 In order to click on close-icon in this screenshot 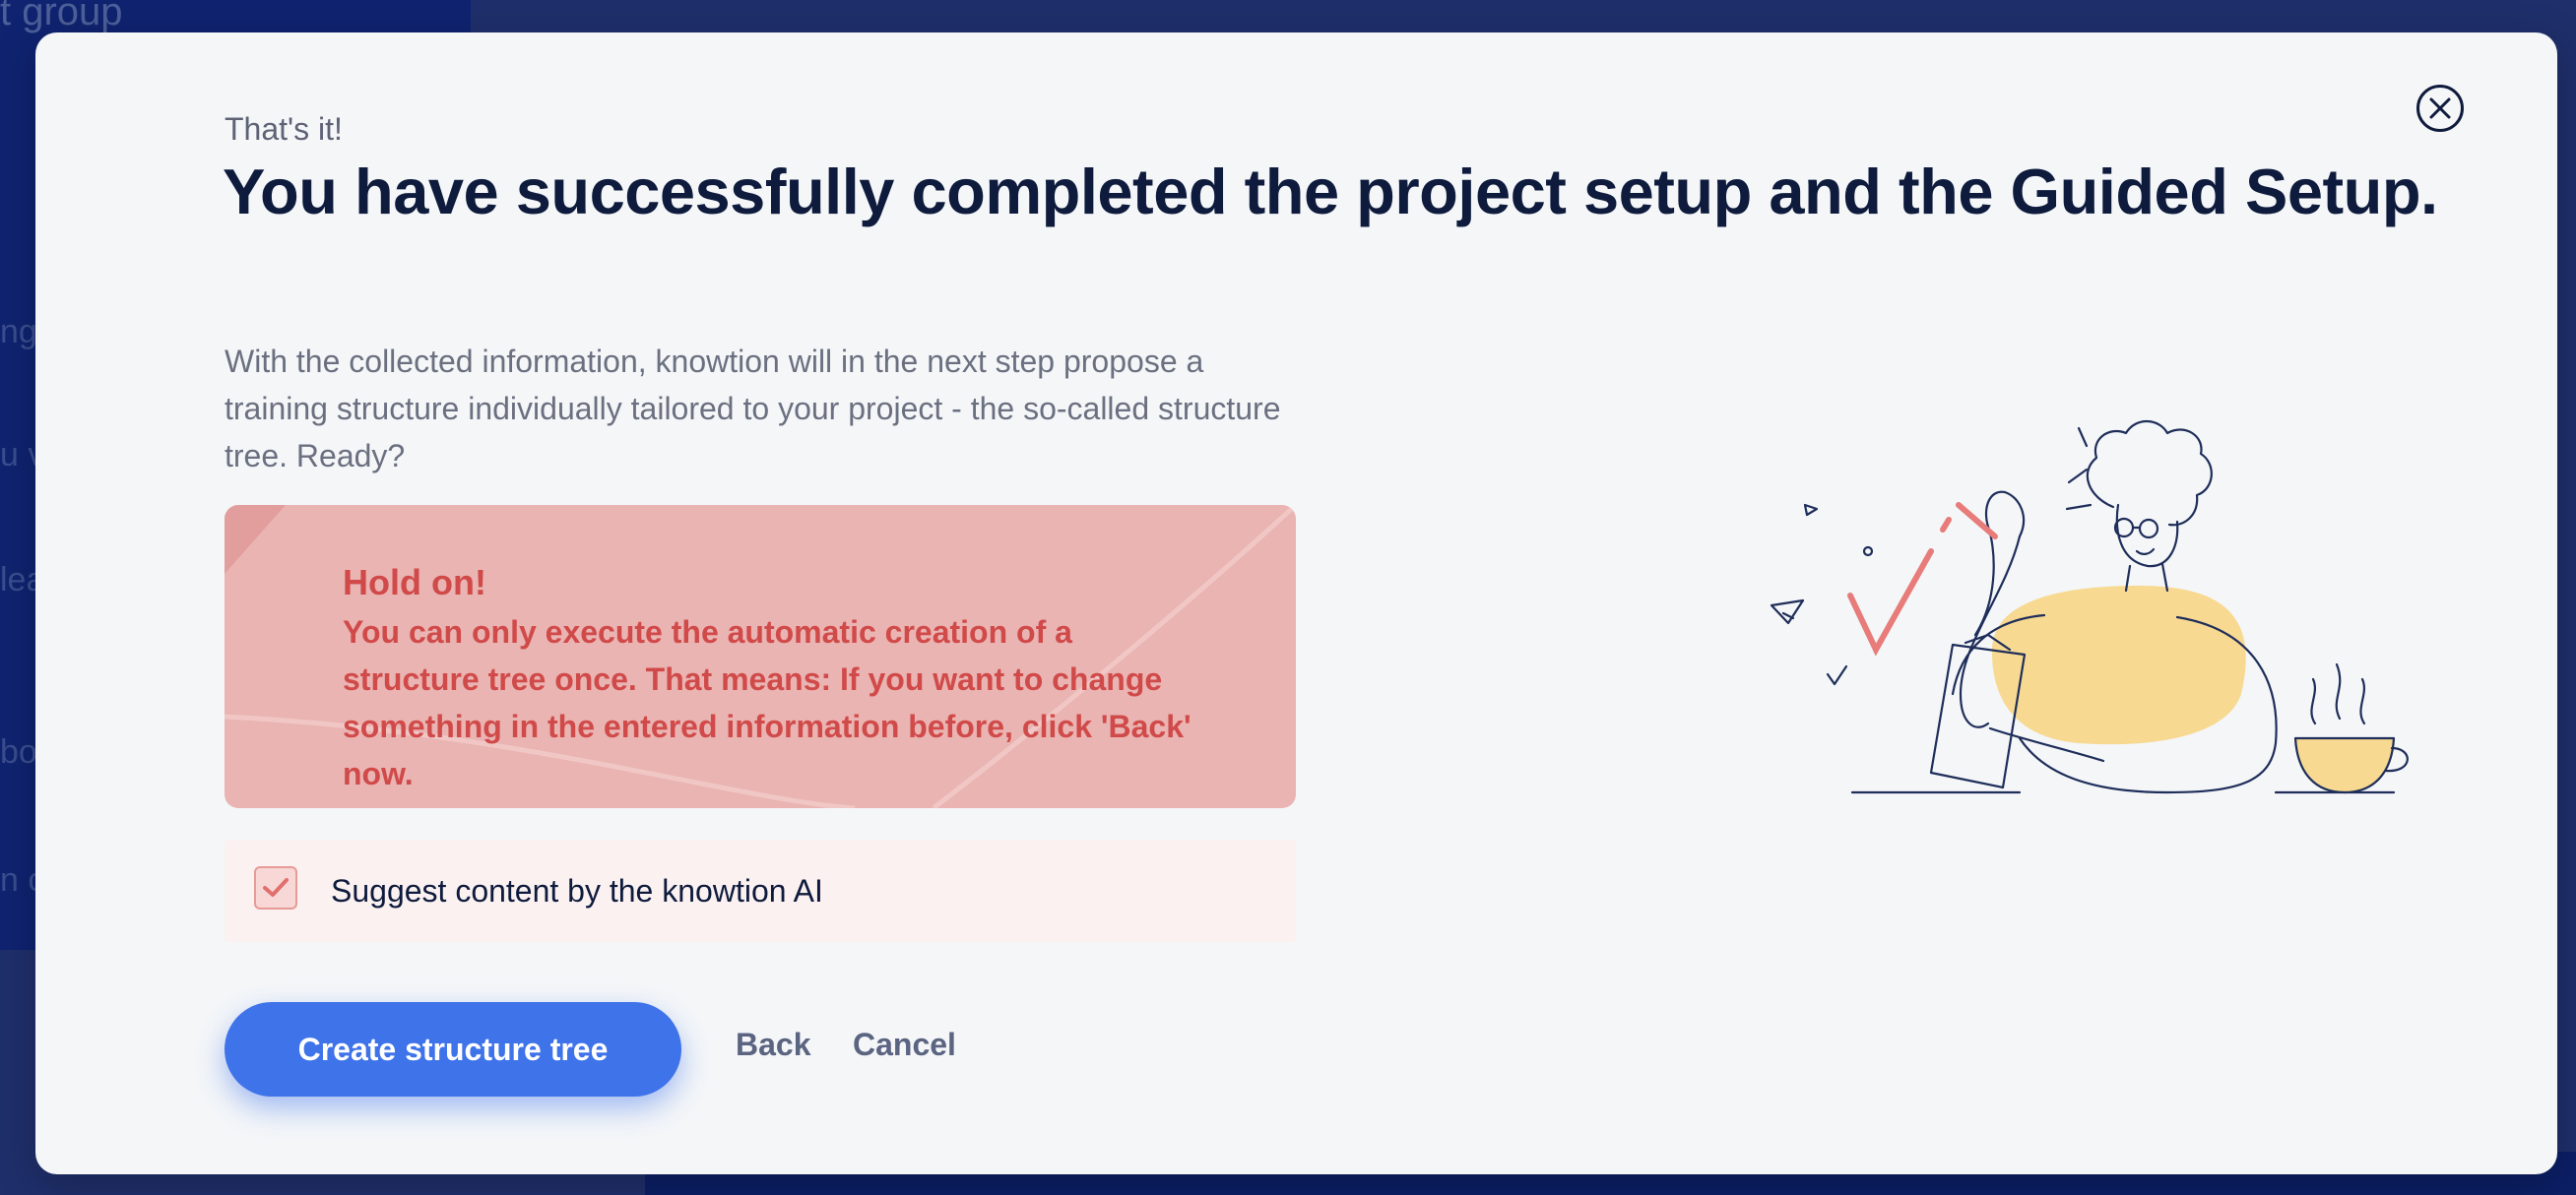, I will do `click(2440, 108)`.